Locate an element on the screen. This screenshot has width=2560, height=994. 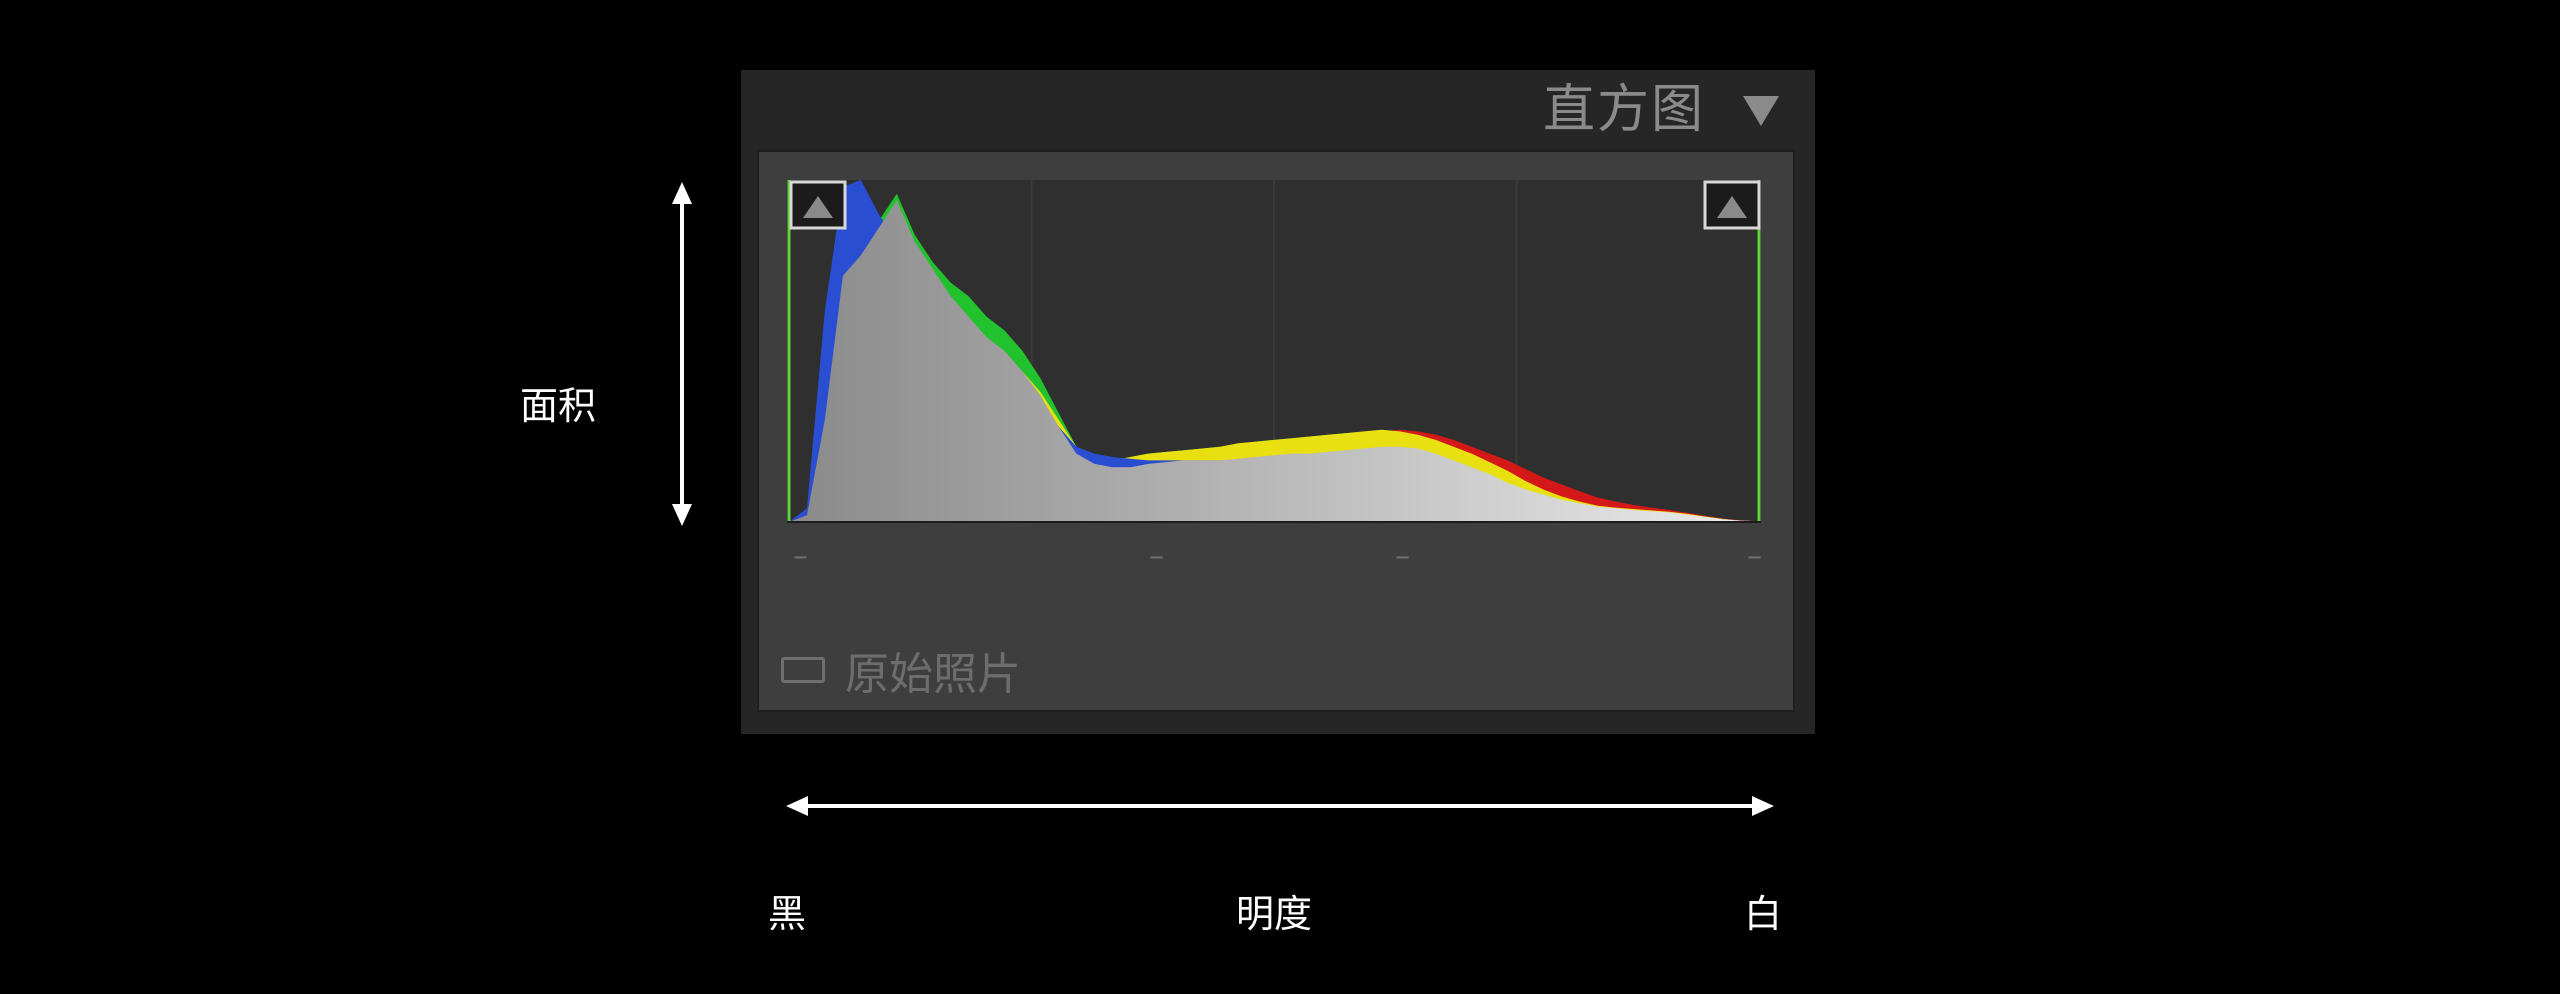
vertical-double-arrow is located at coordinates (682, 354).